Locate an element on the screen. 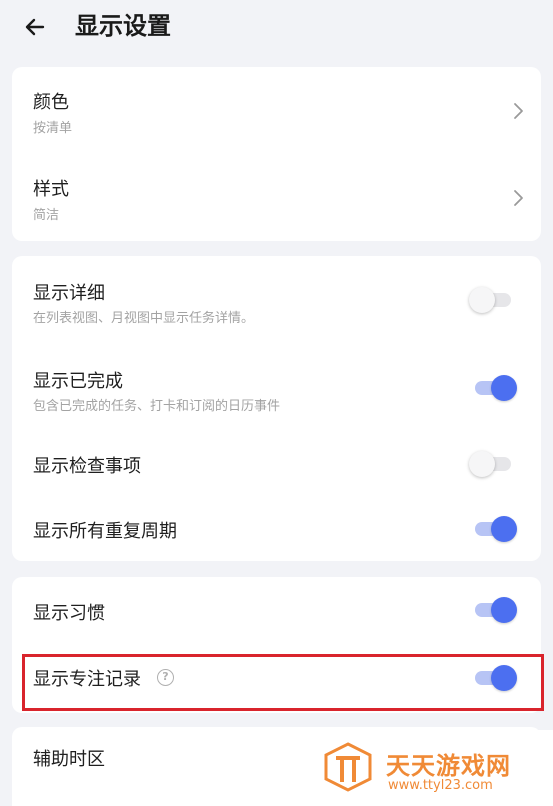 The height and width of the screenshot is (806, 553). style-value: 简洁 is located at coordinates (46, 215).